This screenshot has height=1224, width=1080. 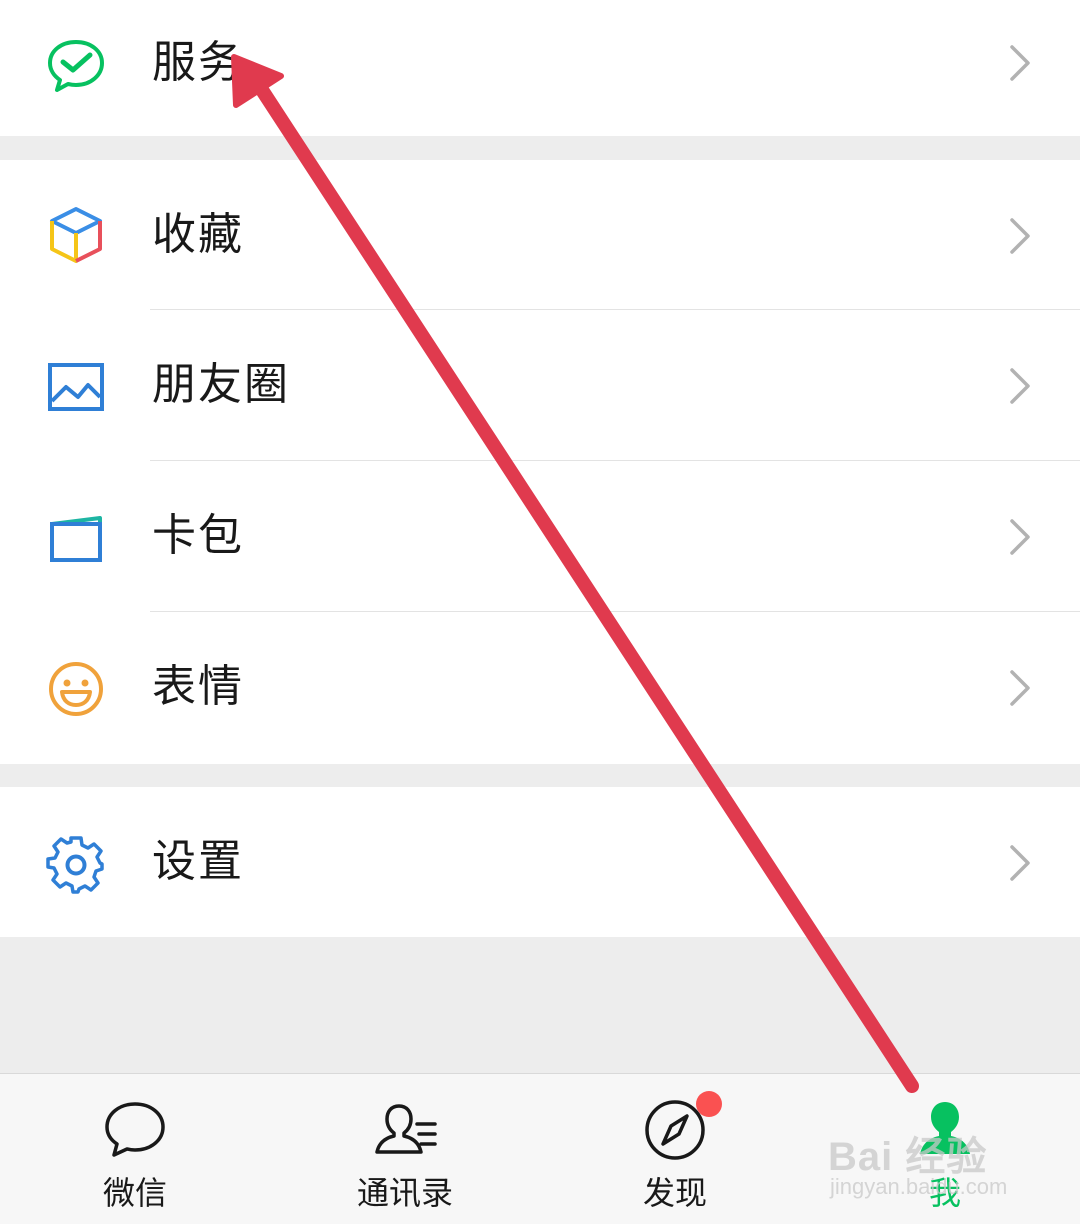 What do you see at coordinates (540, 536) in the screenshot?
I see `menu-item-cards: 卡包` at bounding box center [540, 536].